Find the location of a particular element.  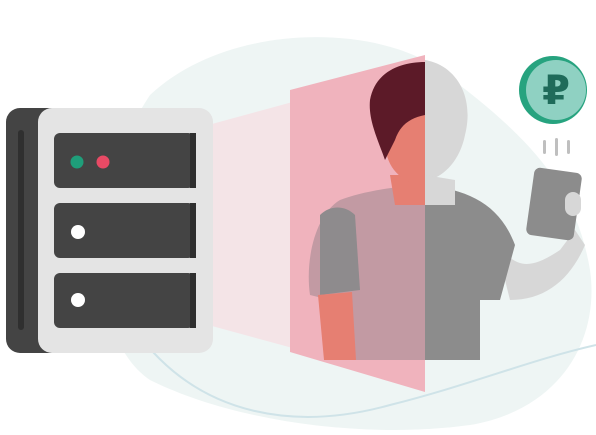

server-slot-left is located at coordinates (21, 230).